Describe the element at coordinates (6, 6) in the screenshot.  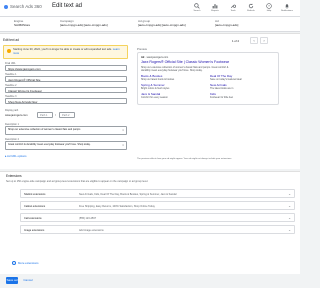
I see `brand-logo` at that location.